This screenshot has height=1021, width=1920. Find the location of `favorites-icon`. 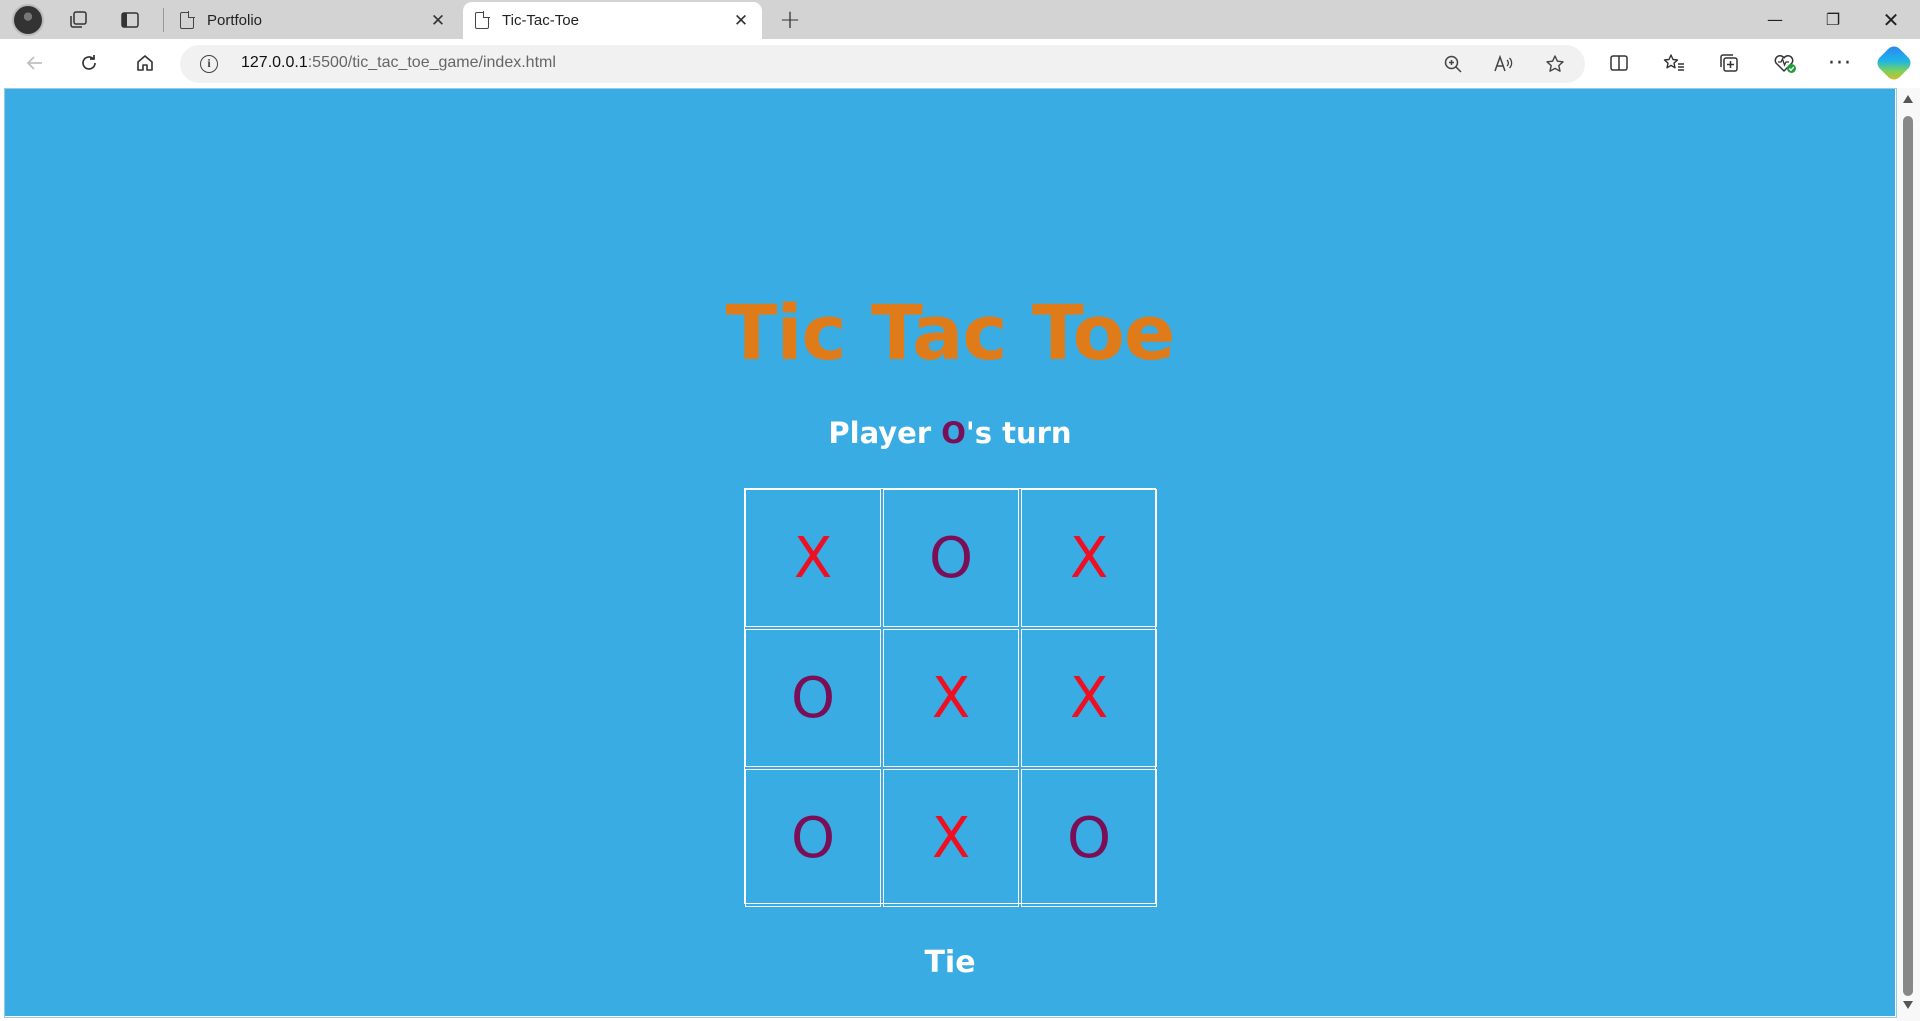

favorites-icon is located at coordinates (1673, 62).